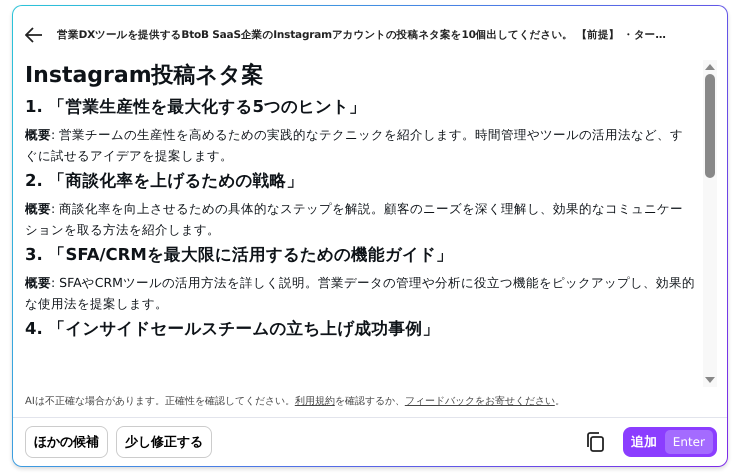  What do you see at coordinates (164, 442) in the screenshot?
I see `option-button: 少し修正する` at bounding box center [164, 442].